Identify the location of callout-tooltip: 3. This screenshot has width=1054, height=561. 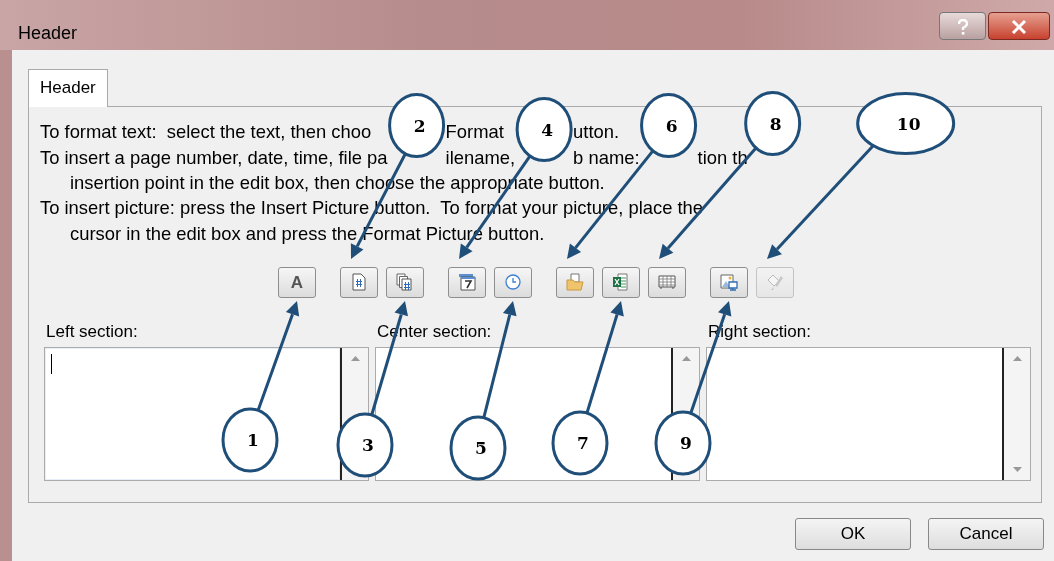
(365, 445).